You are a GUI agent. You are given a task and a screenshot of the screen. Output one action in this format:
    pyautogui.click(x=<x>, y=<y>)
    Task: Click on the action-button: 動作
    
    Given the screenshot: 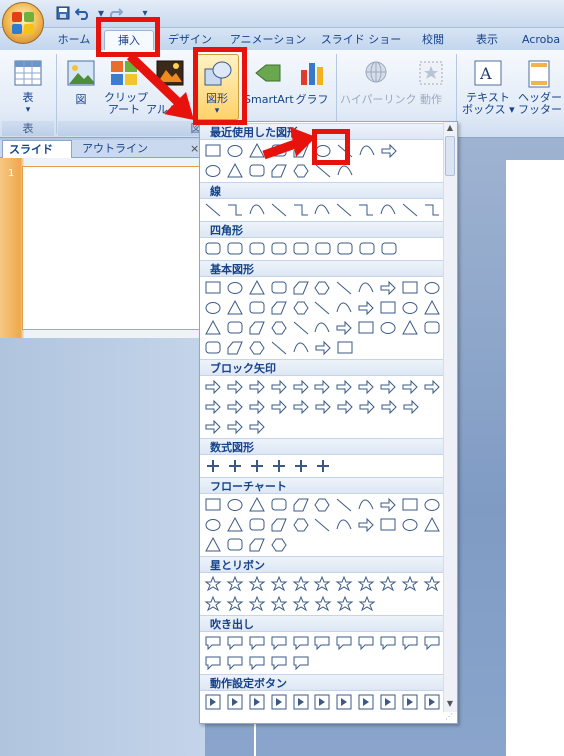 What is the action you would take?
    pyautogui.click(x=431, y=86)
    